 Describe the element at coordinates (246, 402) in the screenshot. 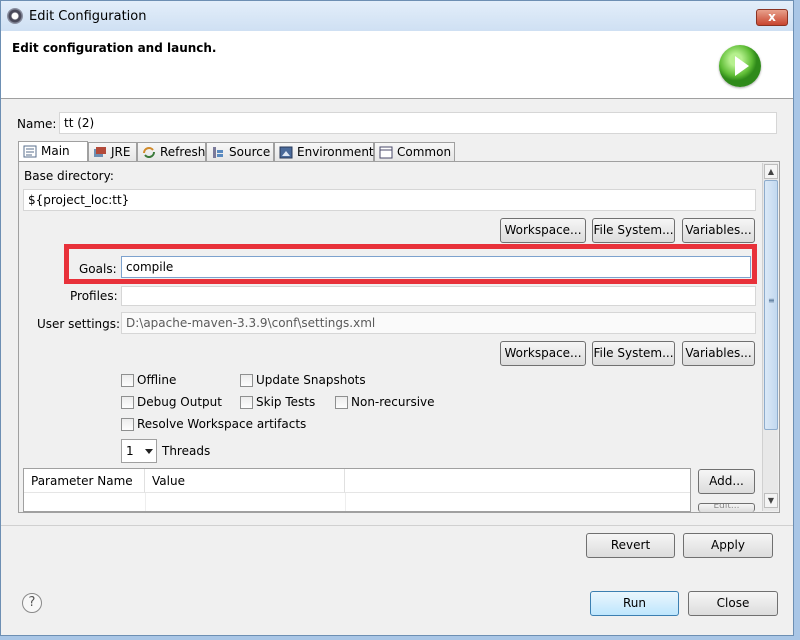

I see `skip-tests-checkbox` at that location.